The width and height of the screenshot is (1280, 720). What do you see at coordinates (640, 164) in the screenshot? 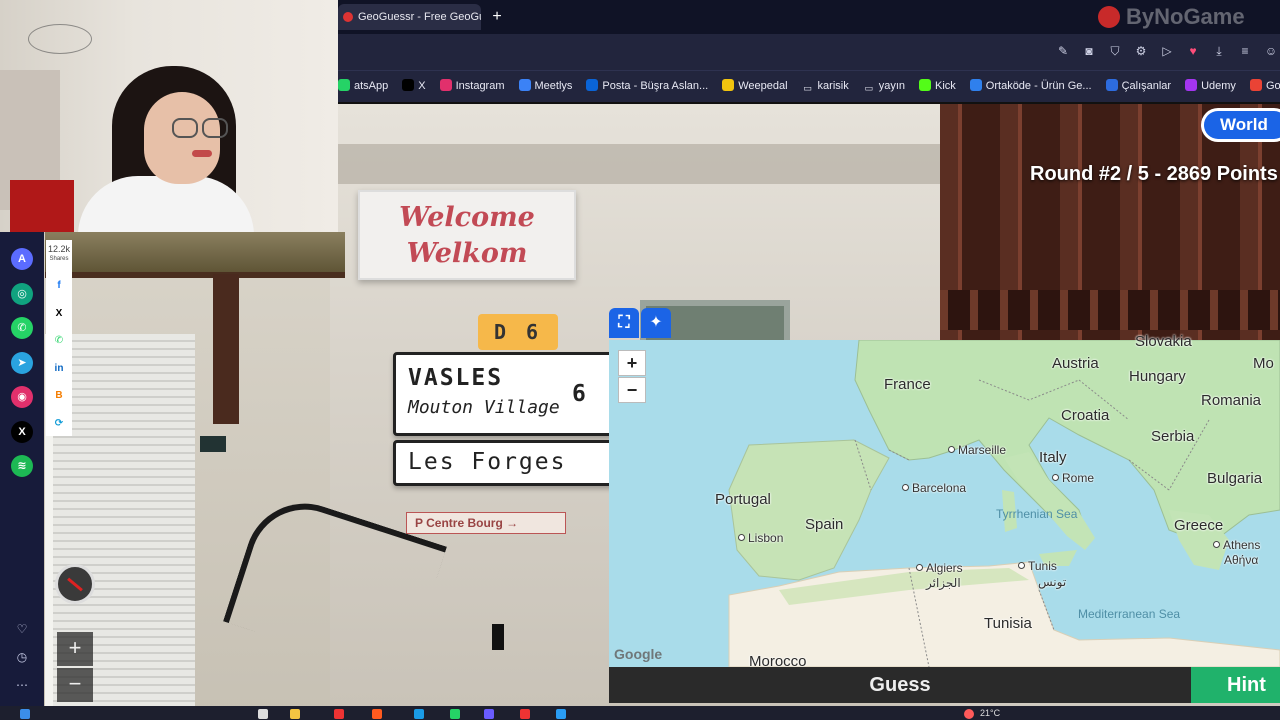
I see `stone-band` at bounding box center [640, 164].